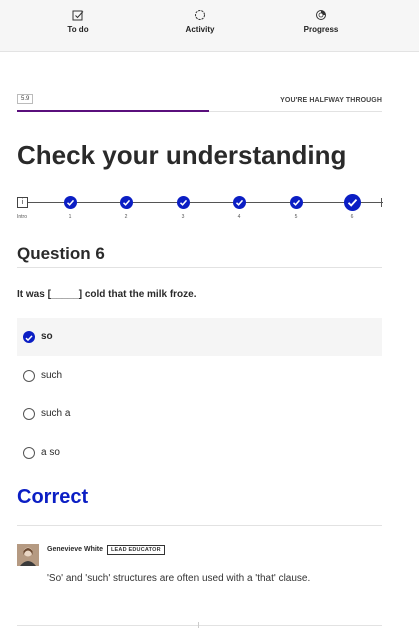  Describe the element at coordinates (200, 207) in the screenshot. I see `question-stepper: i Intro 1 2 3 4 5 6` at that location.